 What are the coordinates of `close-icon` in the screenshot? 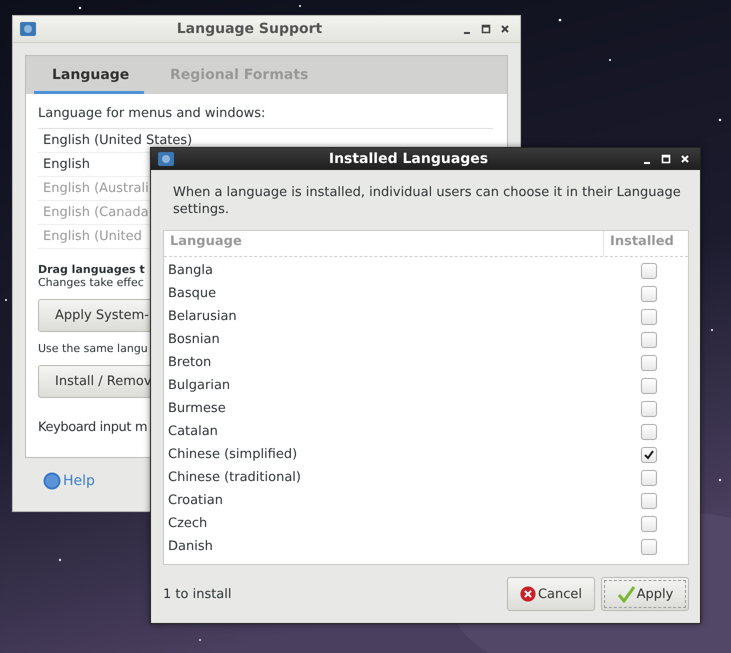 It's located at (505, 29).